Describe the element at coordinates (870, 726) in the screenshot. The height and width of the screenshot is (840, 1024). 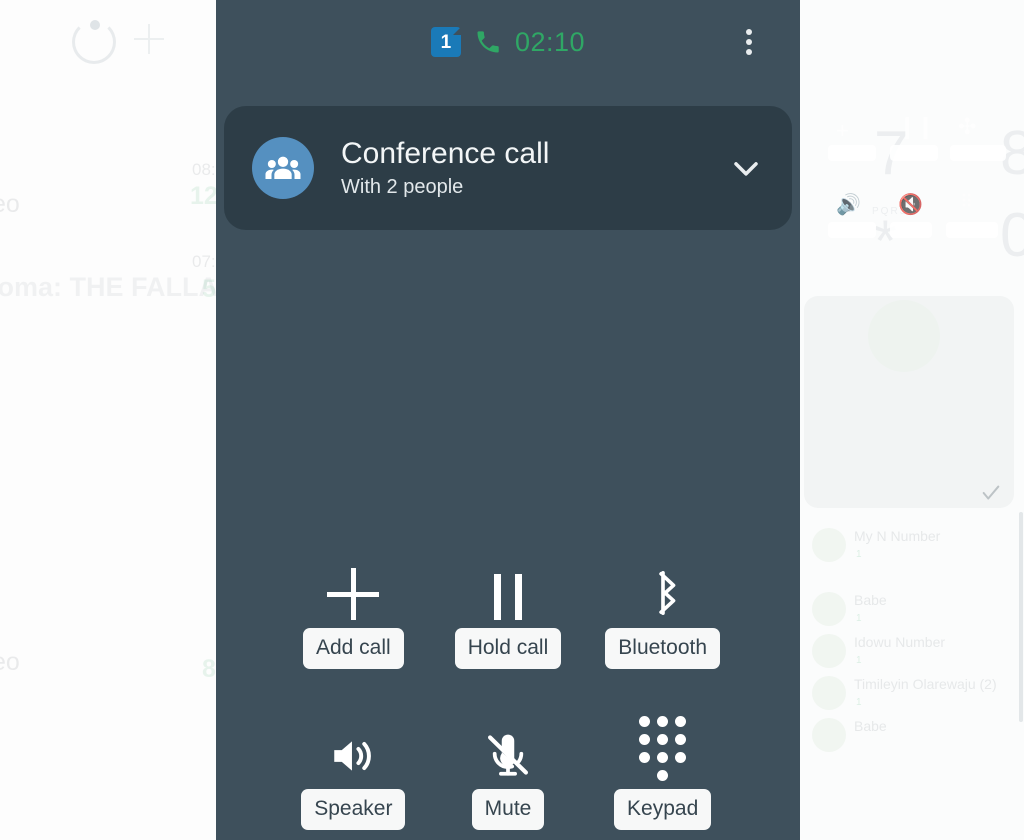
I see `bg-list-name-4: Babe` at that location.